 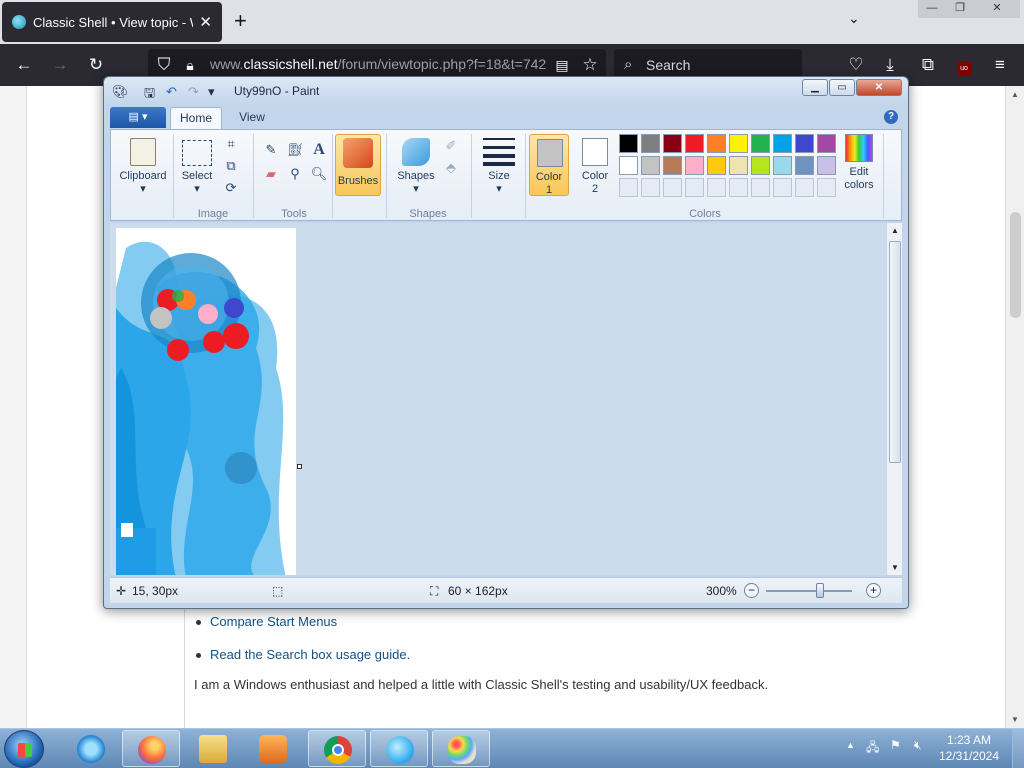 I want to click on taskbar-media-player, so click(x=273, y=748).